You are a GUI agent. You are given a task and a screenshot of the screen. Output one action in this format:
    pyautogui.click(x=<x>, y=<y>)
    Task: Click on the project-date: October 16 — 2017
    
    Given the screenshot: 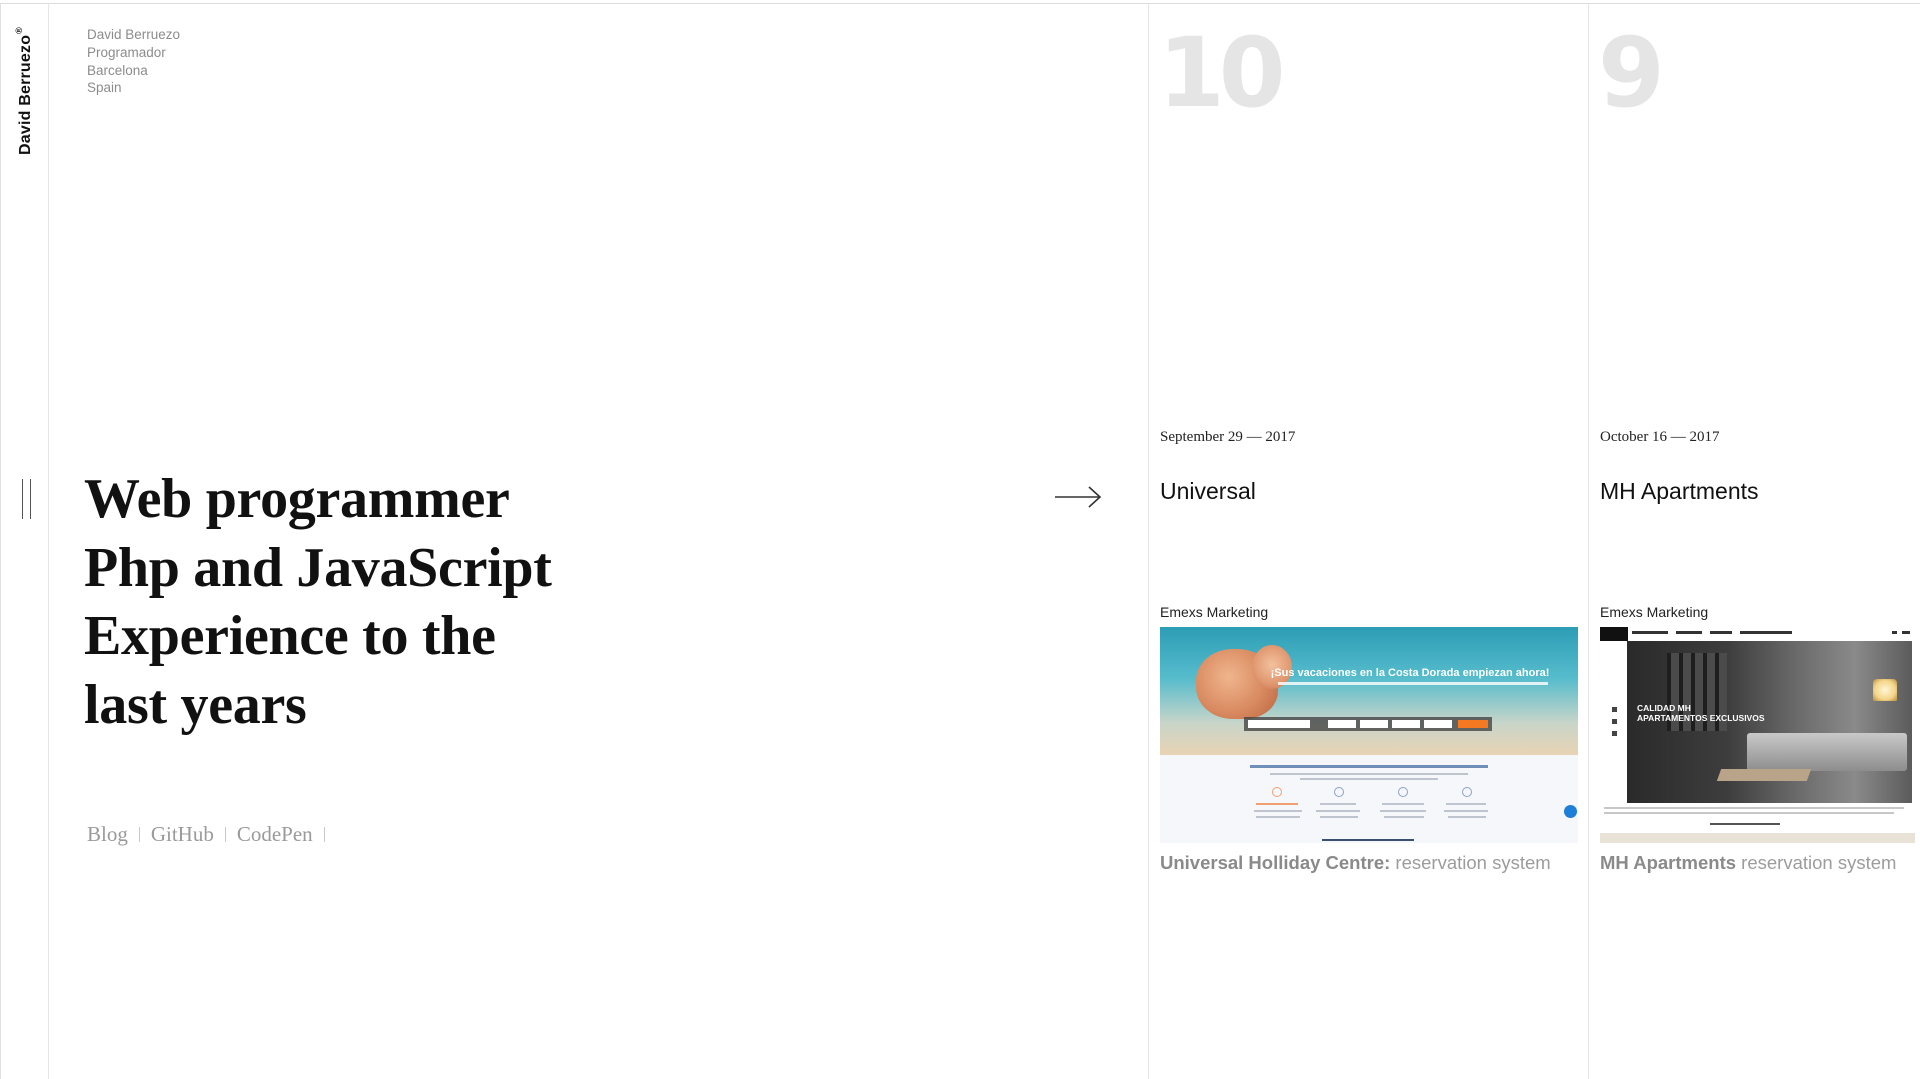 What is the action you would take?
    pyautogui.click(x=1660, y=437)
    